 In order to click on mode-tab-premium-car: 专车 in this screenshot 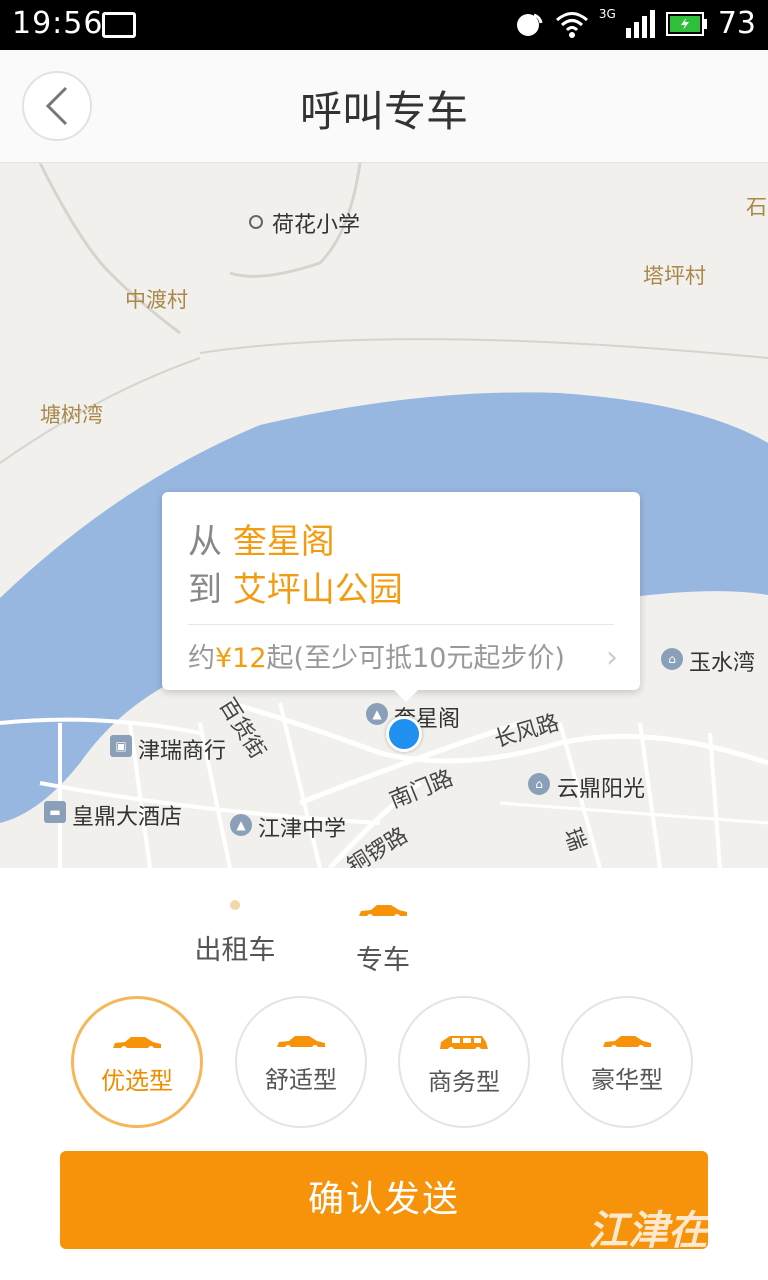, I will do `click(383, 940)`.